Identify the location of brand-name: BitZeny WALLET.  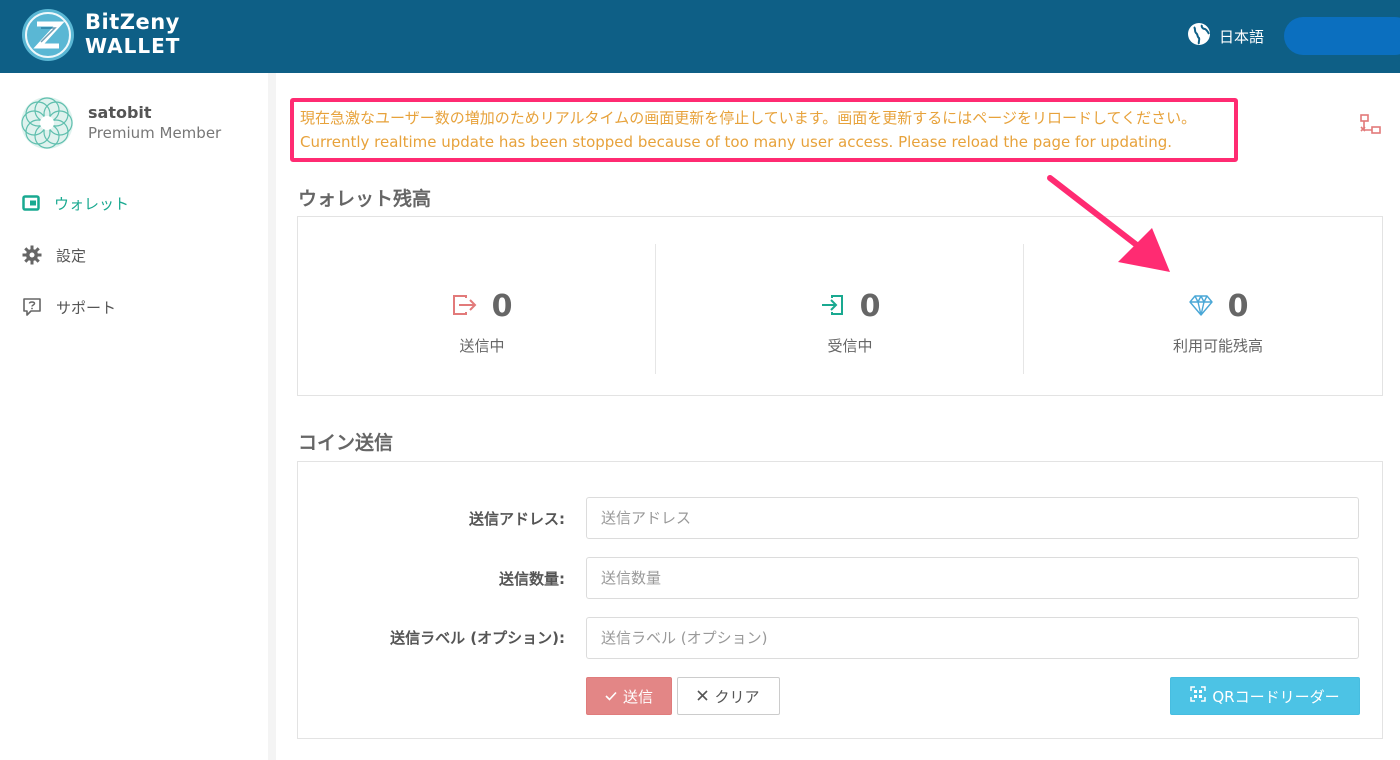
(132, 34).